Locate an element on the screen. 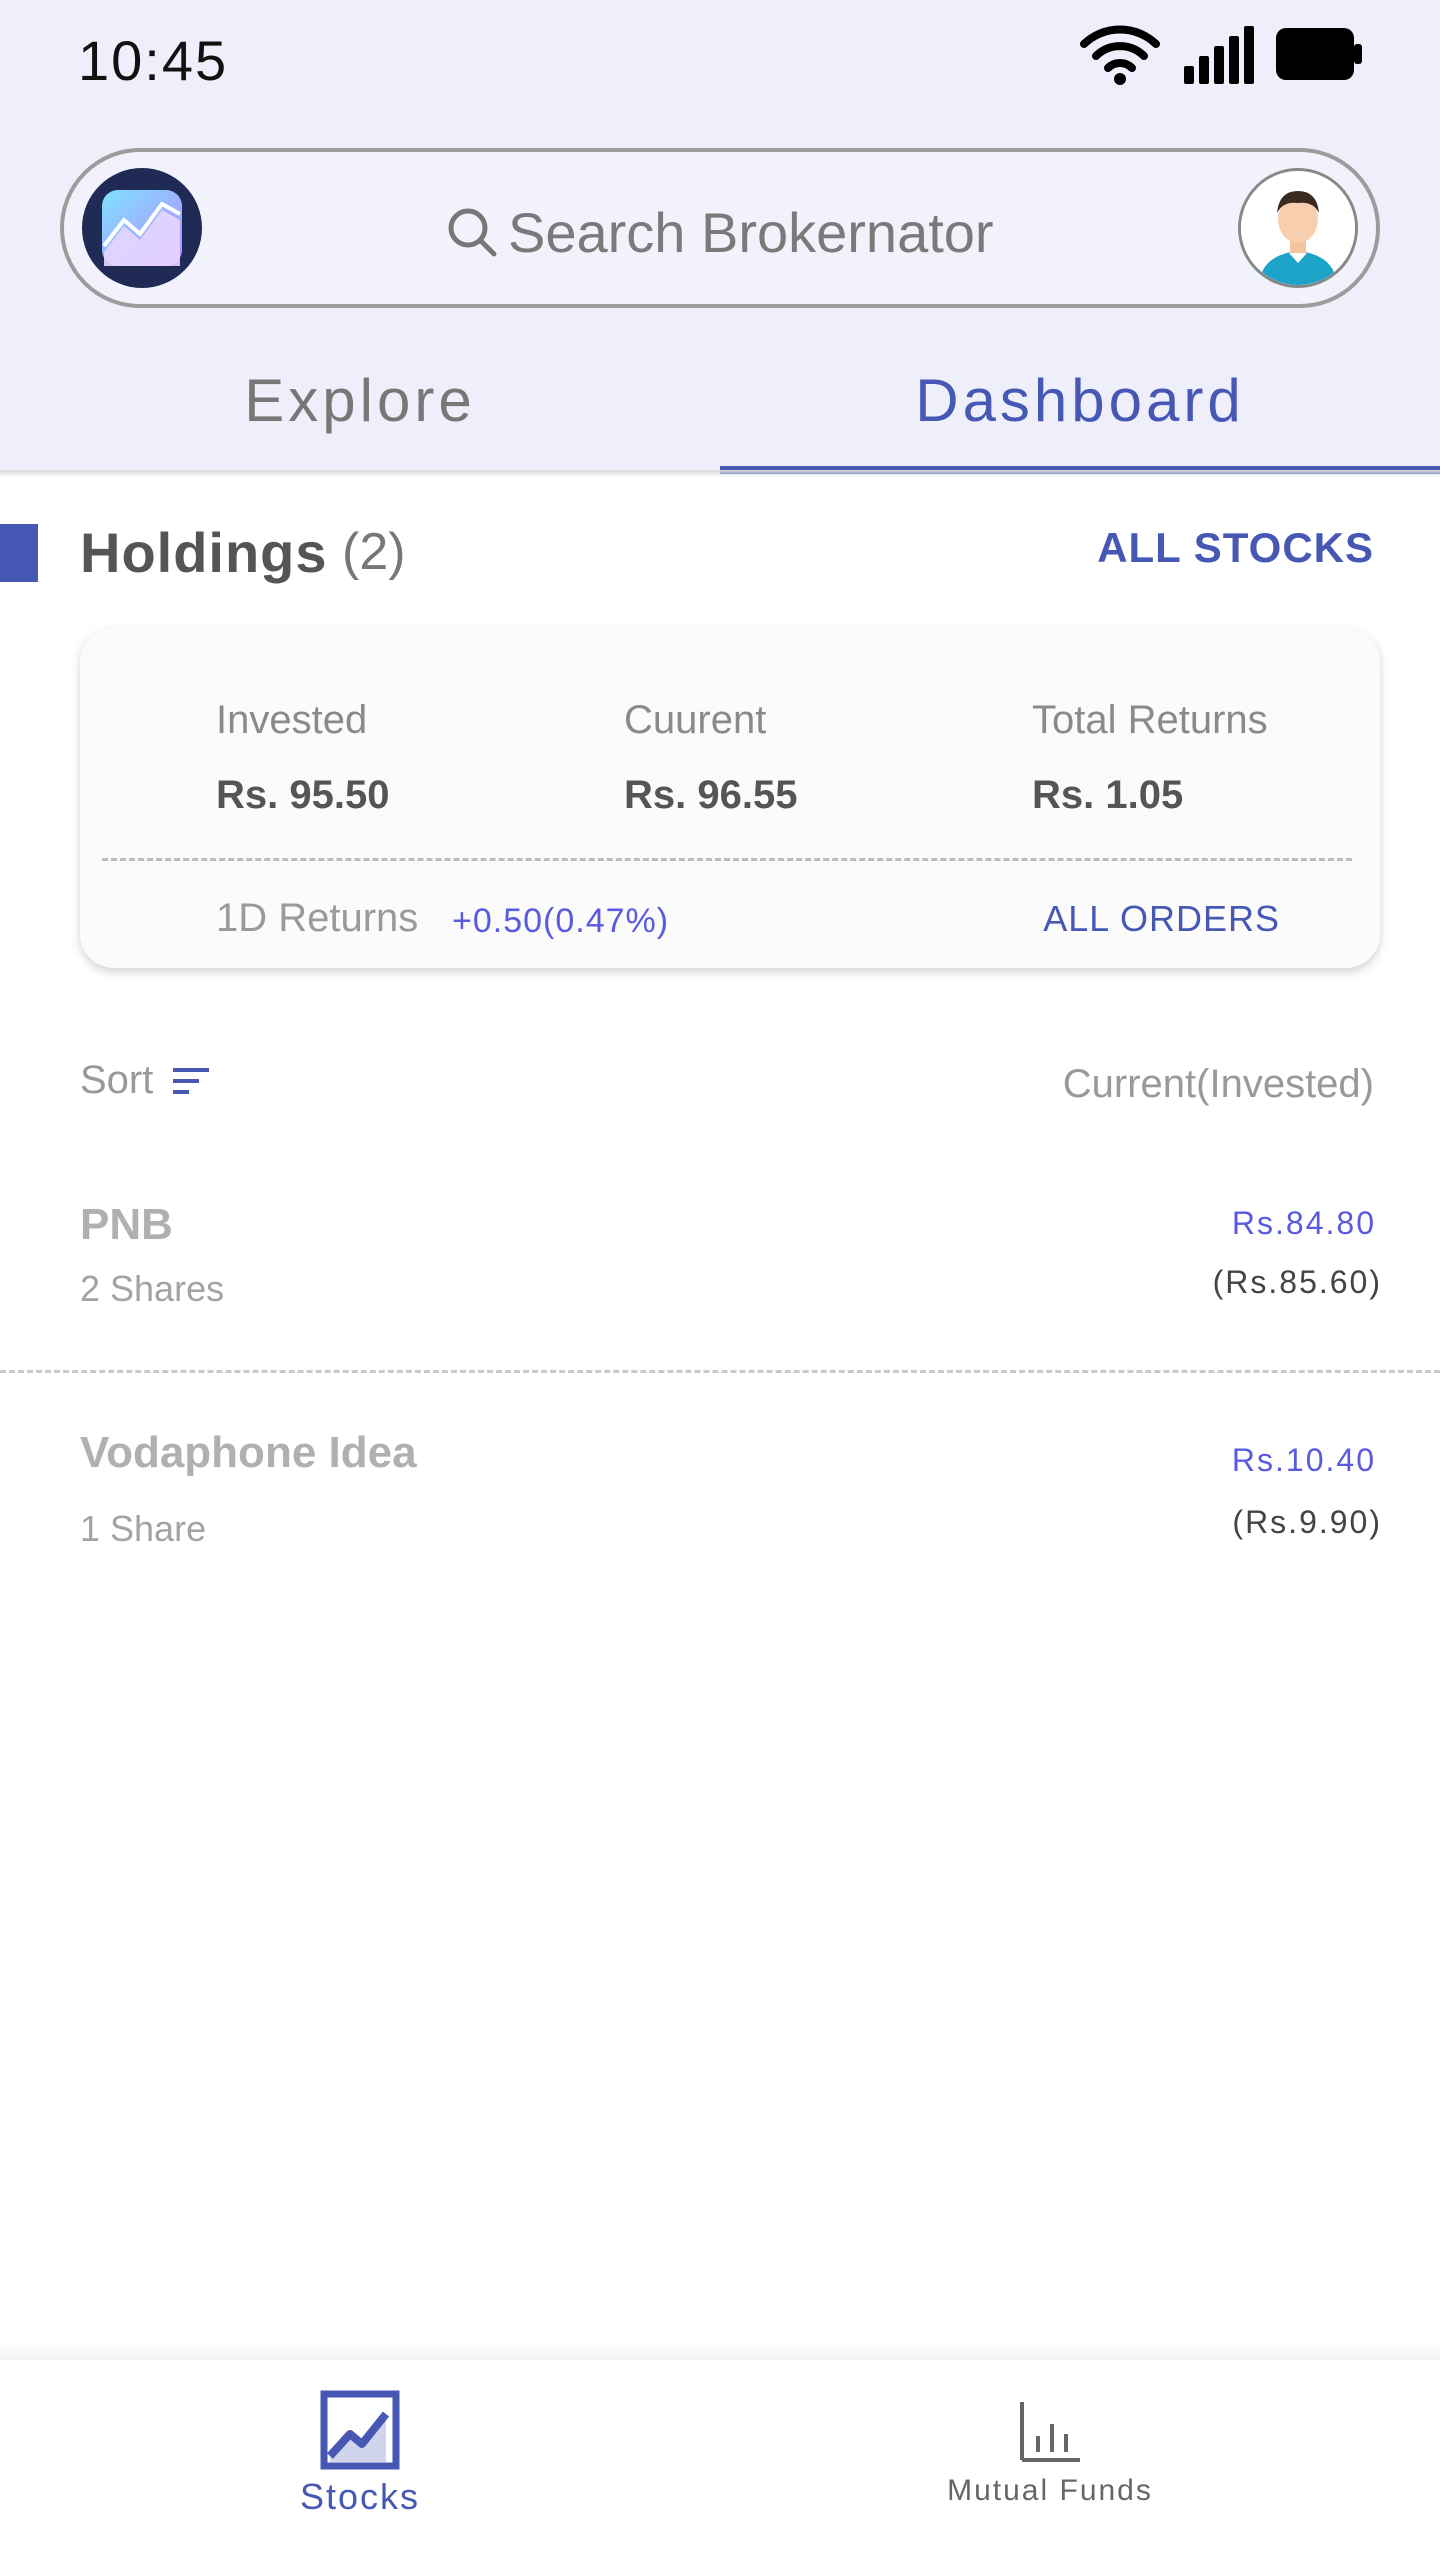  current-label: Cuurent is located at coordinates (695, 720).